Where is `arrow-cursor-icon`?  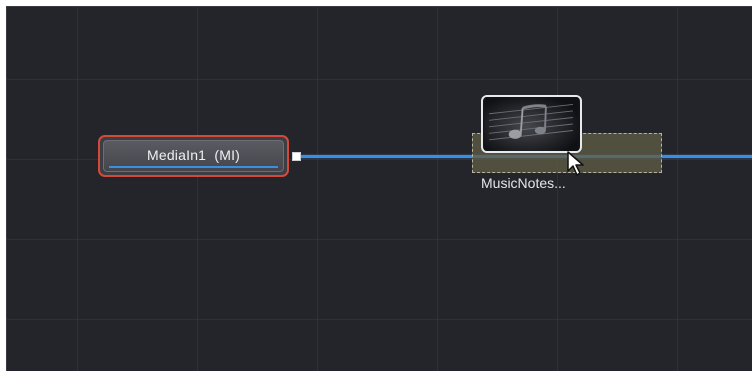 arrow-cursor-icon is located at coordinates (575, 163).